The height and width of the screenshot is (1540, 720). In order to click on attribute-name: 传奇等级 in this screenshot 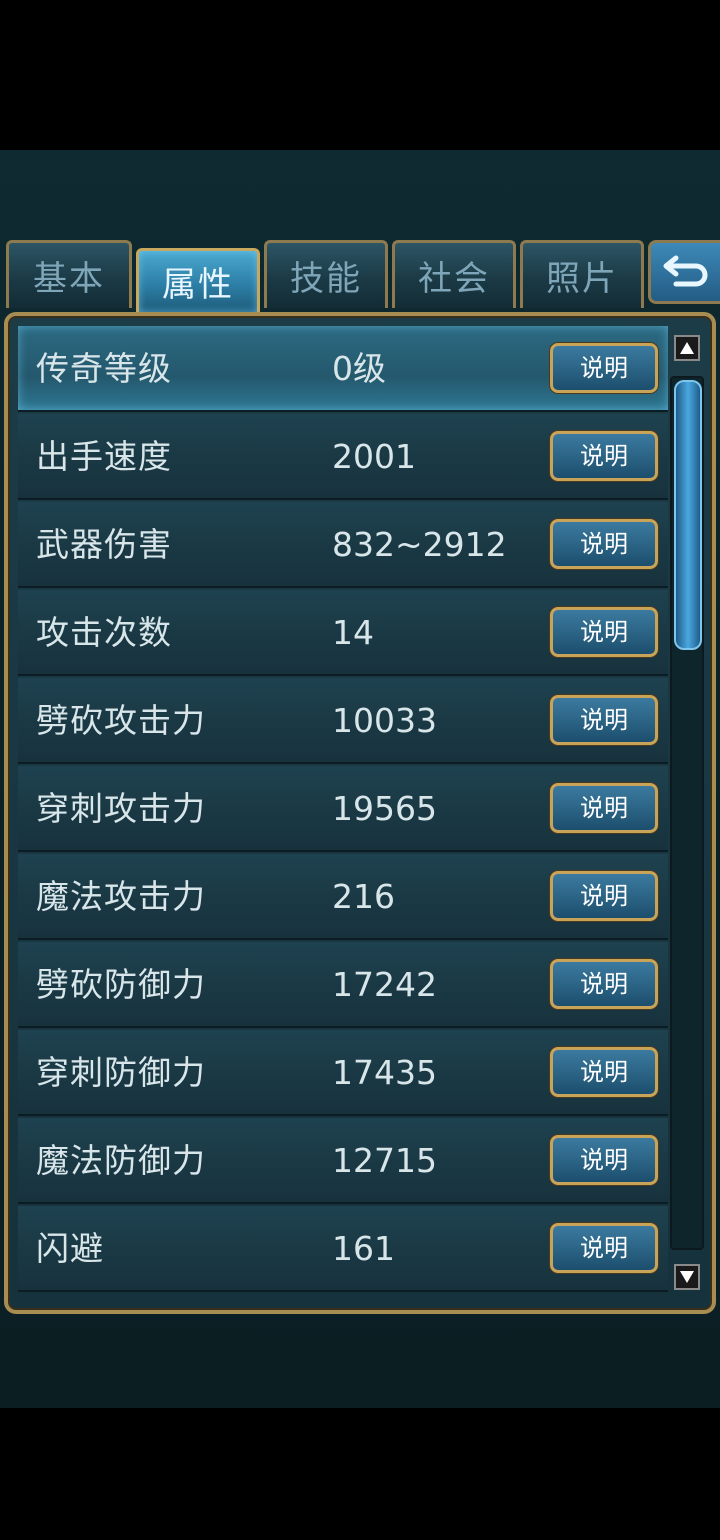, I will do `click(104, 368)`.